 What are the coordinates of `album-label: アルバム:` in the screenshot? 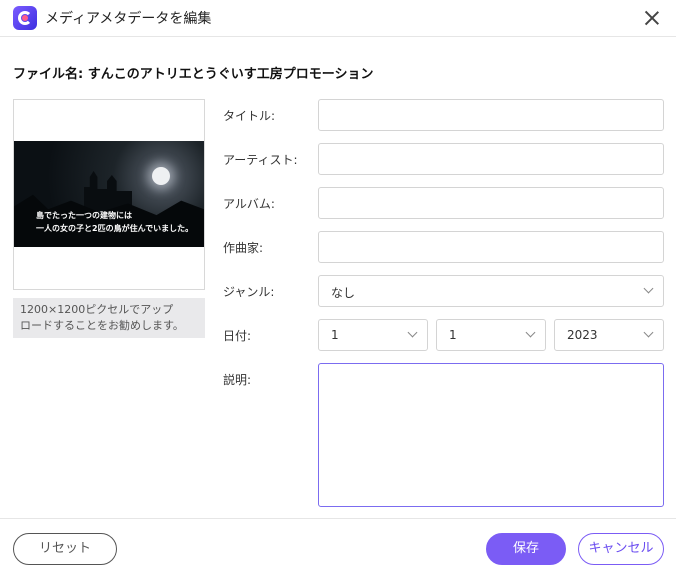 It's located at (249, 204).